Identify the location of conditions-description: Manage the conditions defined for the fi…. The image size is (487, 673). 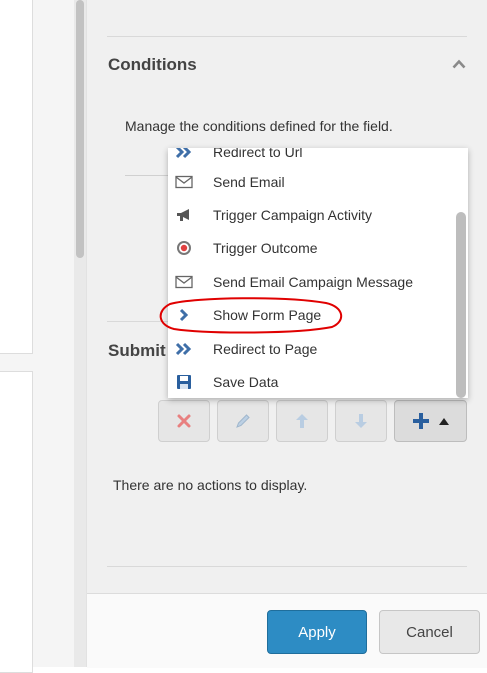
(259, 126).